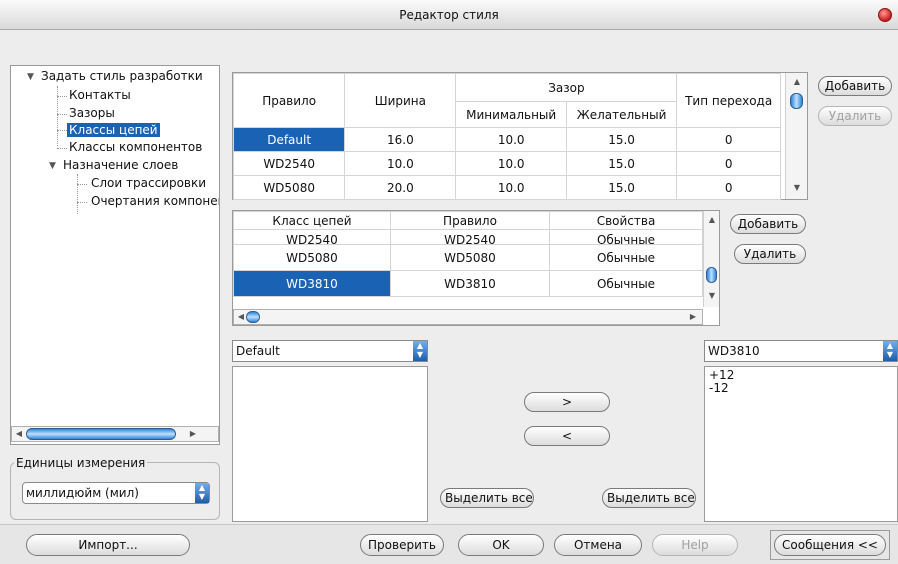 Image resolution: width=898 pixels, height=564 pixels. I want to click on col-header-props: Свойства, so click(626, 220).